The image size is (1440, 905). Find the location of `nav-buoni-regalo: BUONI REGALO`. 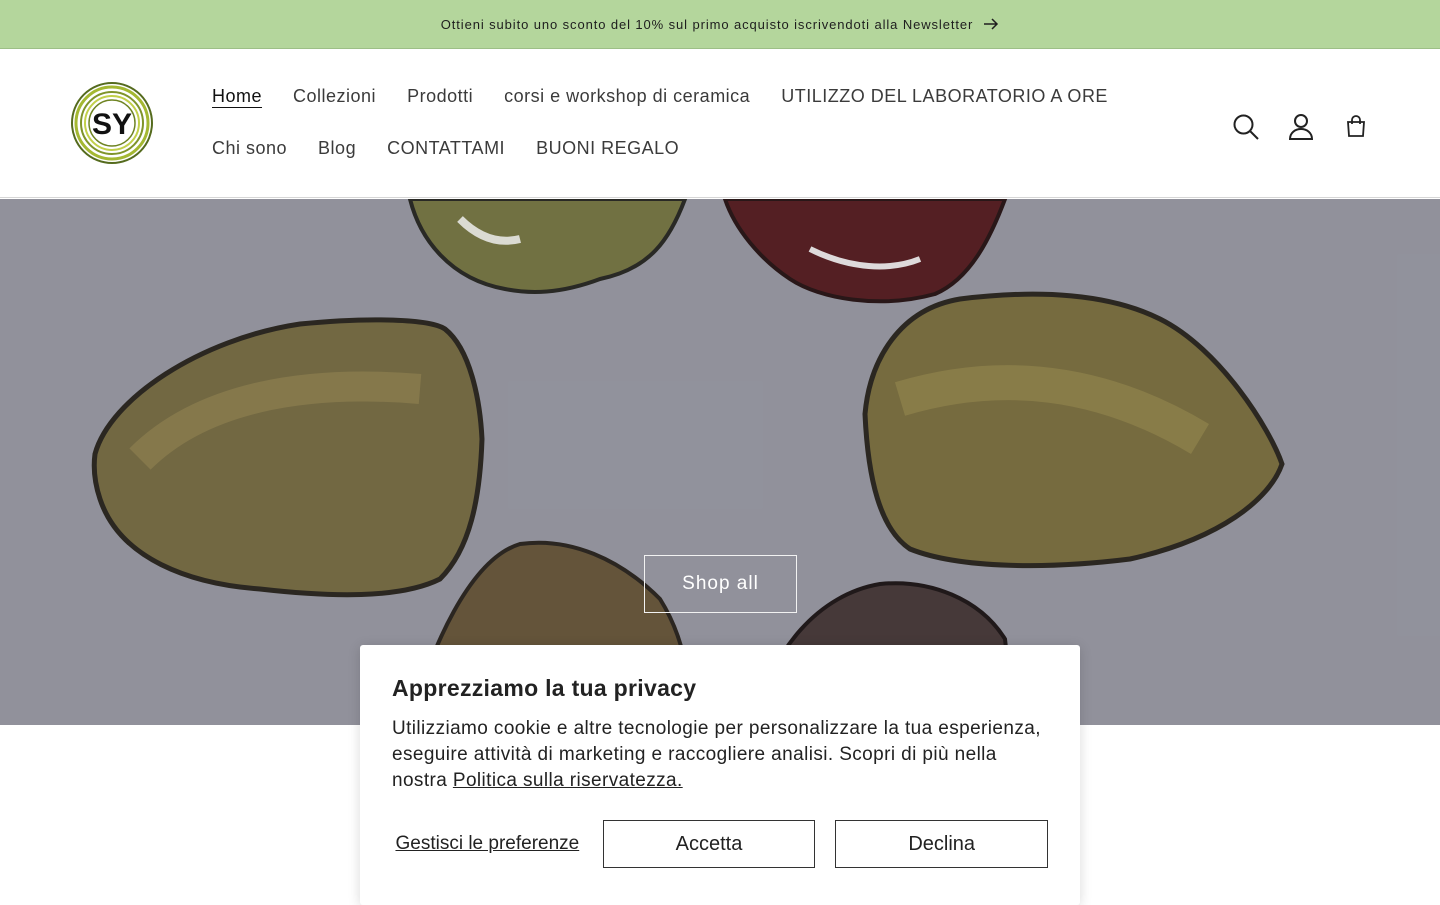

nav-buoni-regalo: BUONI REGALO is located at coordinates (607, 148).